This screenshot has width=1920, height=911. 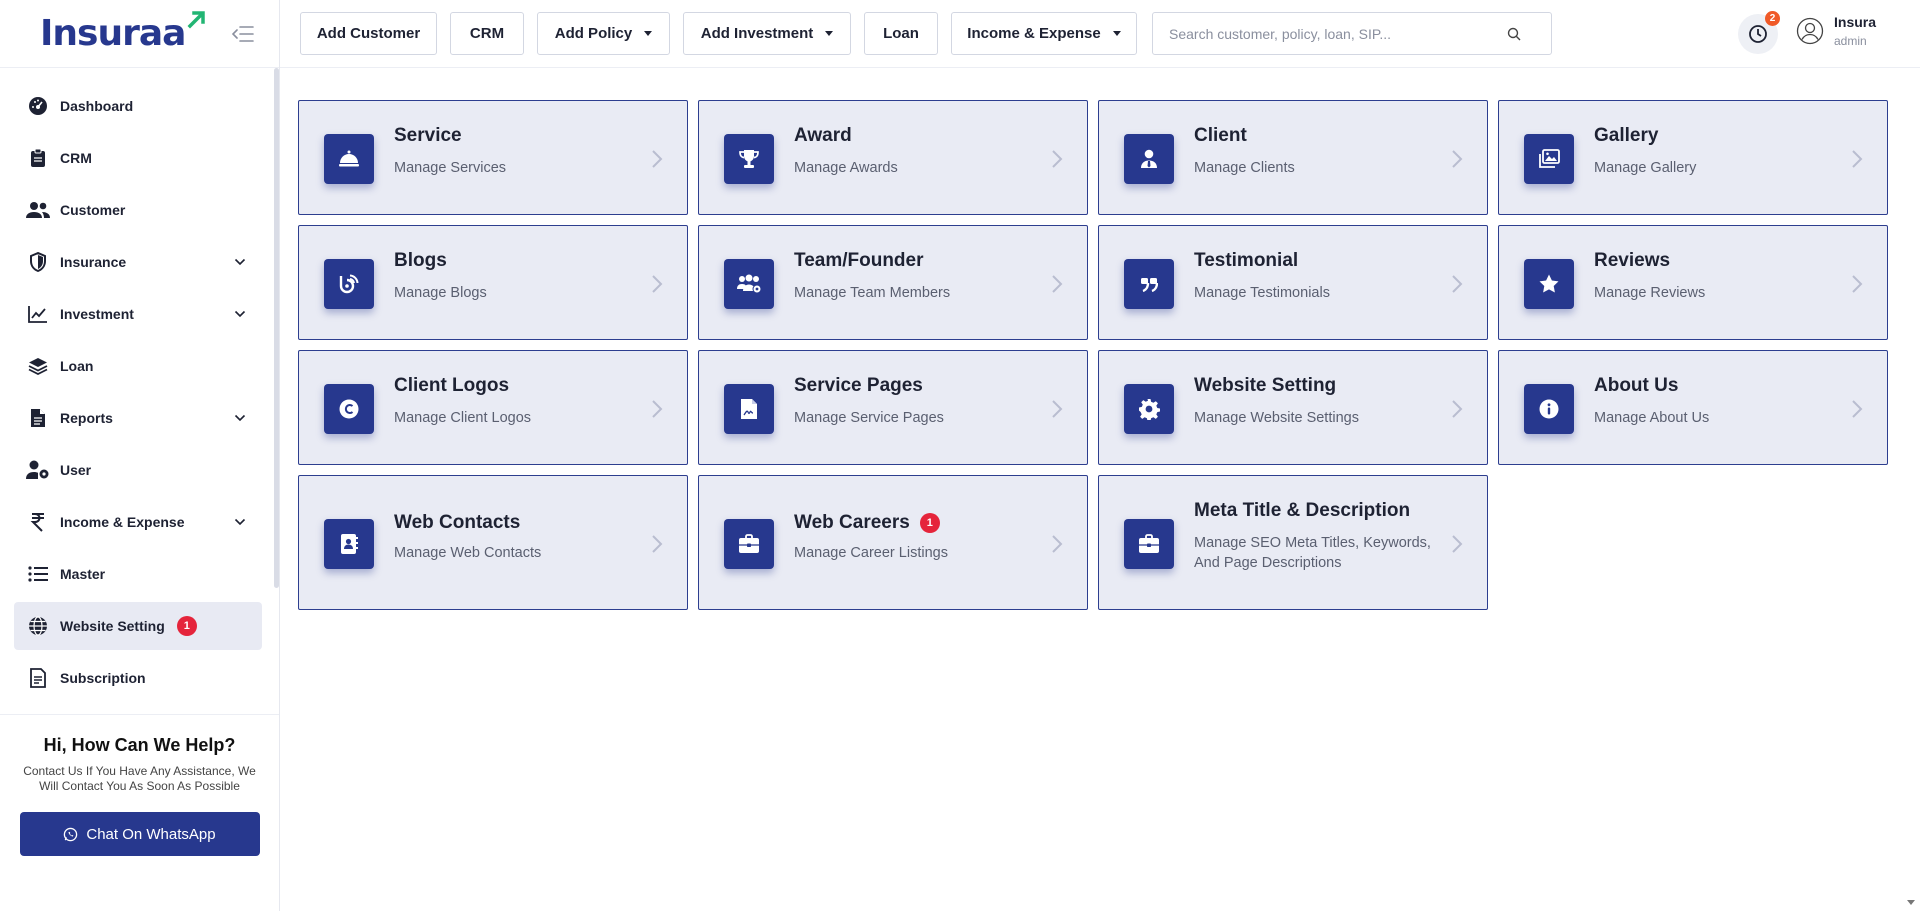 I want to click on card-team-founder: Team/Founder Manage Team Members, so click(x=893, y=282).